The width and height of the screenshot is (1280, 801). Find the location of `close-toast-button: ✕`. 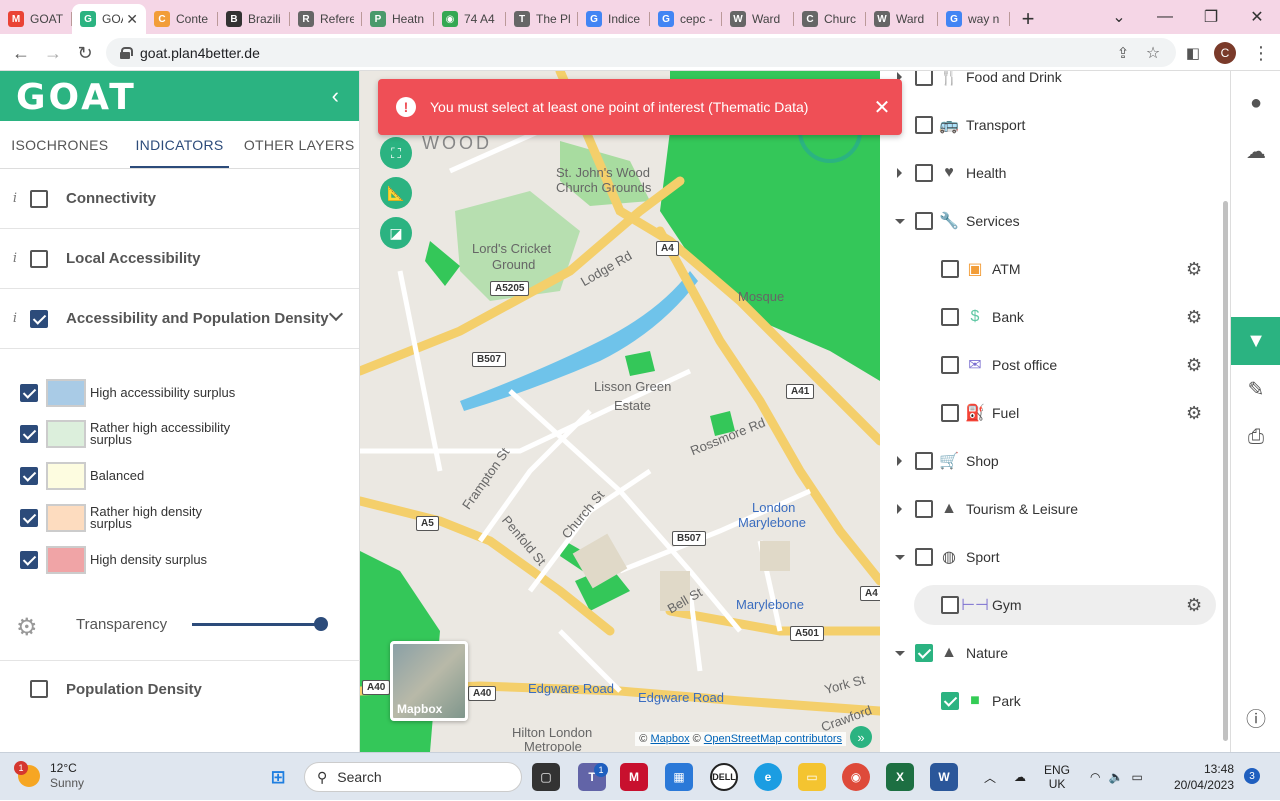

close-toast-button: ✕ is located at coordinates (882, 107).